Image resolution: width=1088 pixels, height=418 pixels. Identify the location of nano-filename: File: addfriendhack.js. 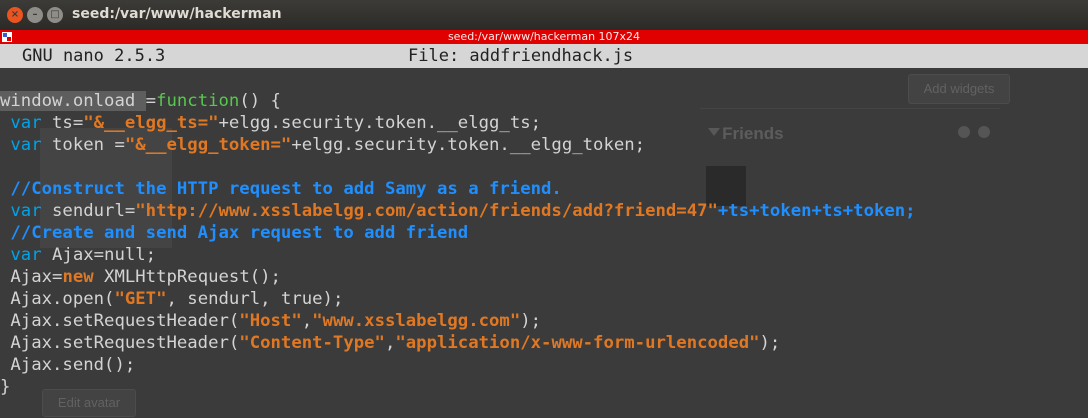
(521, 56).